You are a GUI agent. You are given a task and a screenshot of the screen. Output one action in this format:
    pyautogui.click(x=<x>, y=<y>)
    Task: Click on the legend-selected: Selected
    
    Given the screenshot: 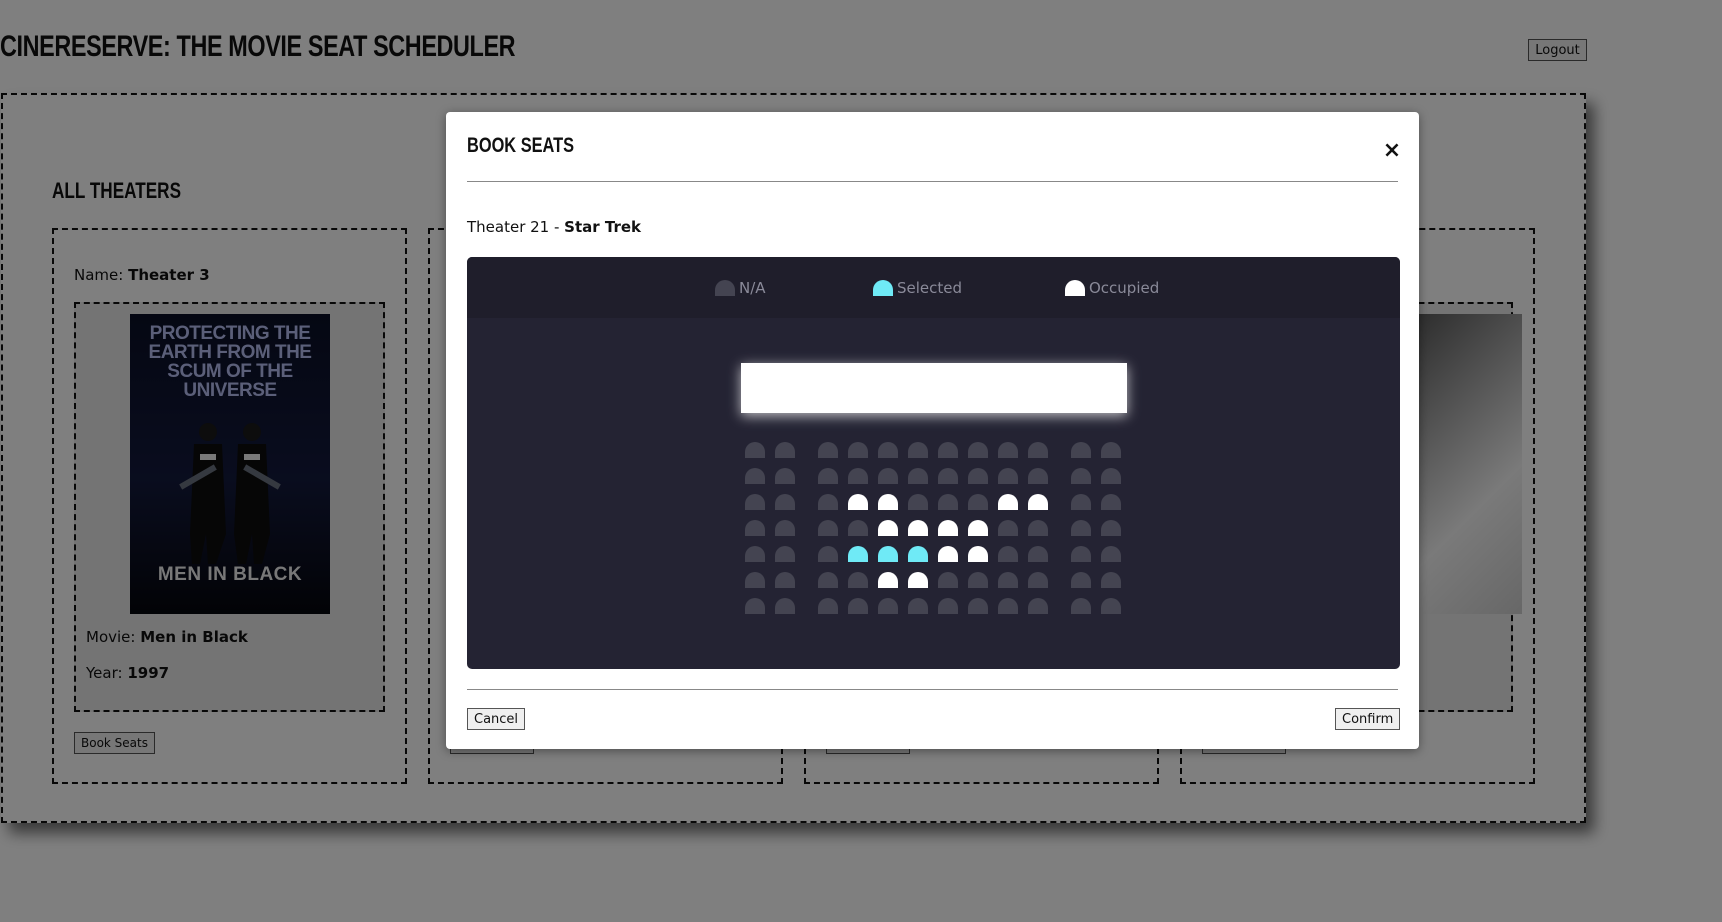 What is the action you would take?
    pyautogui.click(x=917, y=288)
    